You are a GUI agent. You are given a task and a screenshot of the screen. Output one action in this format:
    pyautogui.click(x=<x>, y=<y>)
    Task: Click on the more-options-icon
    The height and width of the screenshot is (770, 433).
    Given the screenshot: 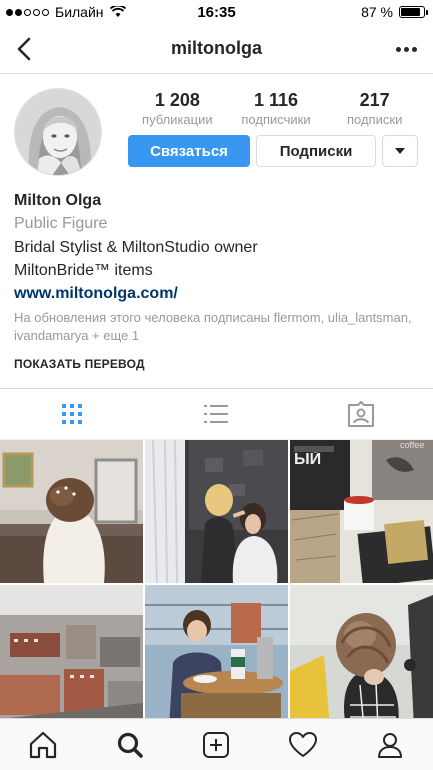 What is the action you would take?
    pyautogui.click(x=406, y=49)
    